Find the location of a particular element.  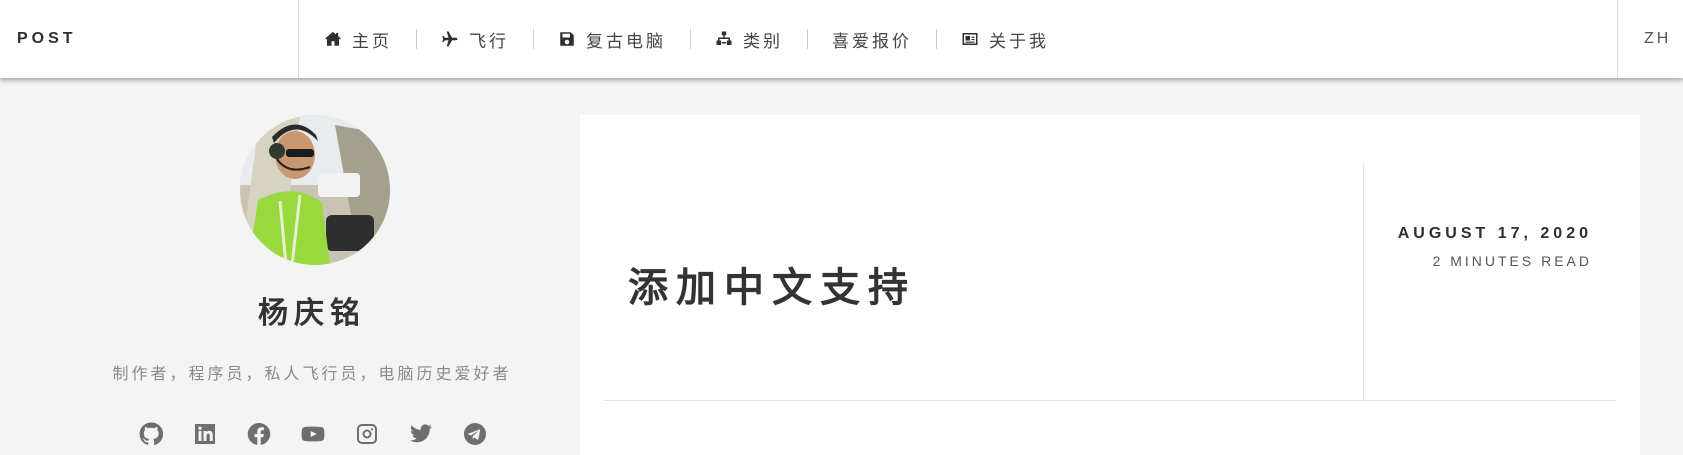

facebook-icon is located at coordinates (259, 434).